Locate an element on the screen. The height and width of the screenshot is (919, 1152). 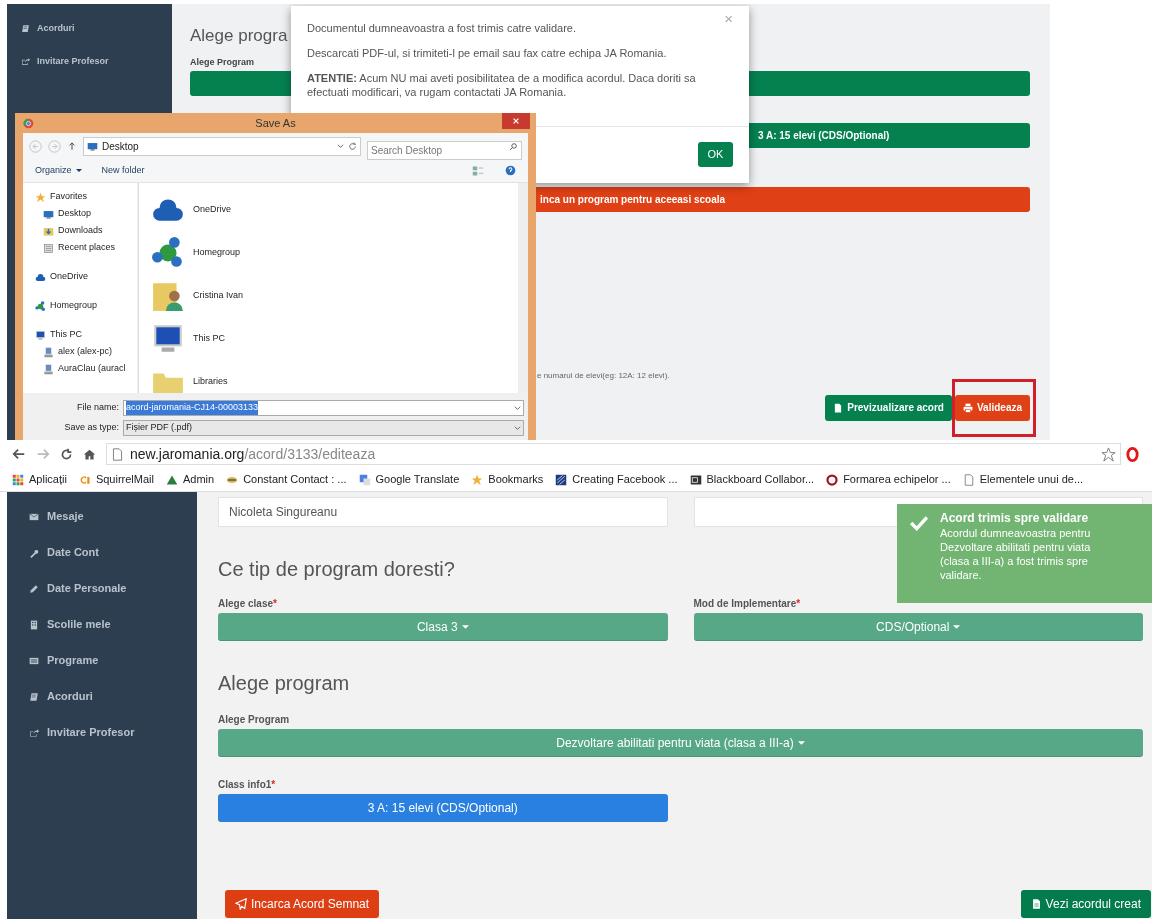
field-label: File name: is located at coordinates (97, 408).